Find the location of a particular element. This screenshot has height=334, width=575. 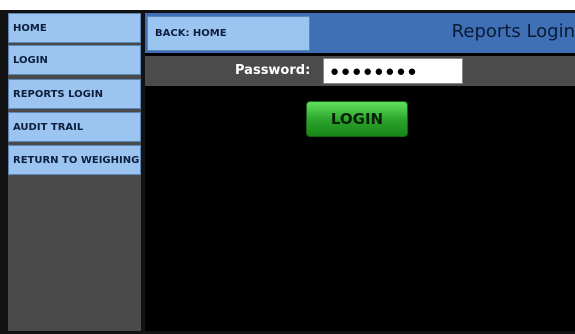

sidebar-item-label: AUDIT TRAIL is located at coordinates (48, 127).